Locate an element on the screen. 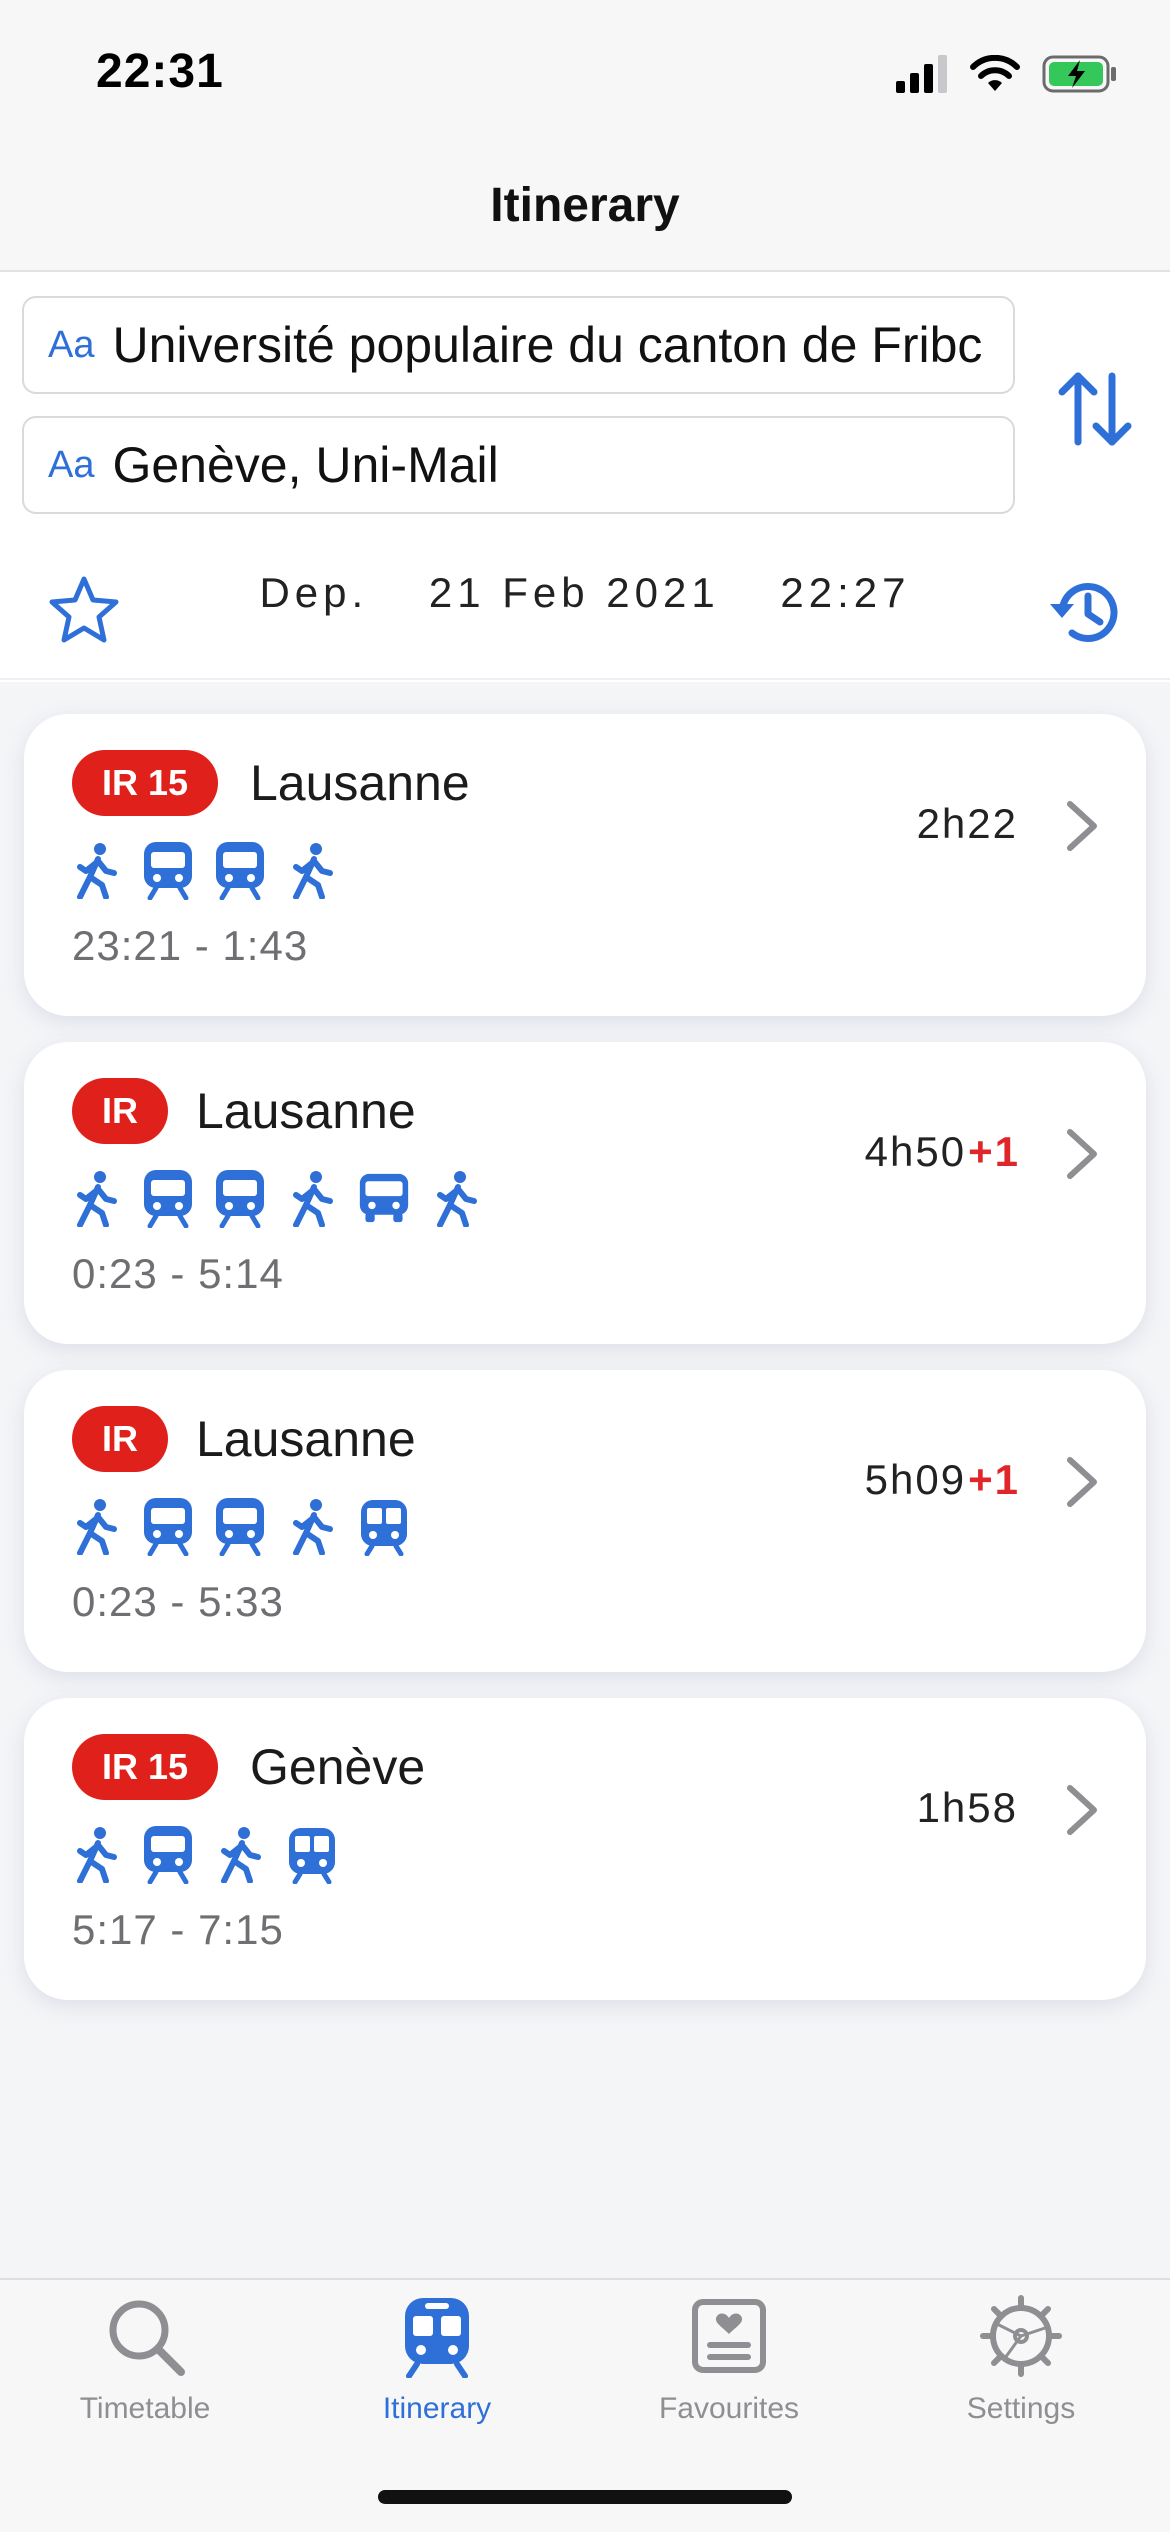  departure-label: Dep. is located at coordinates (314, 592).